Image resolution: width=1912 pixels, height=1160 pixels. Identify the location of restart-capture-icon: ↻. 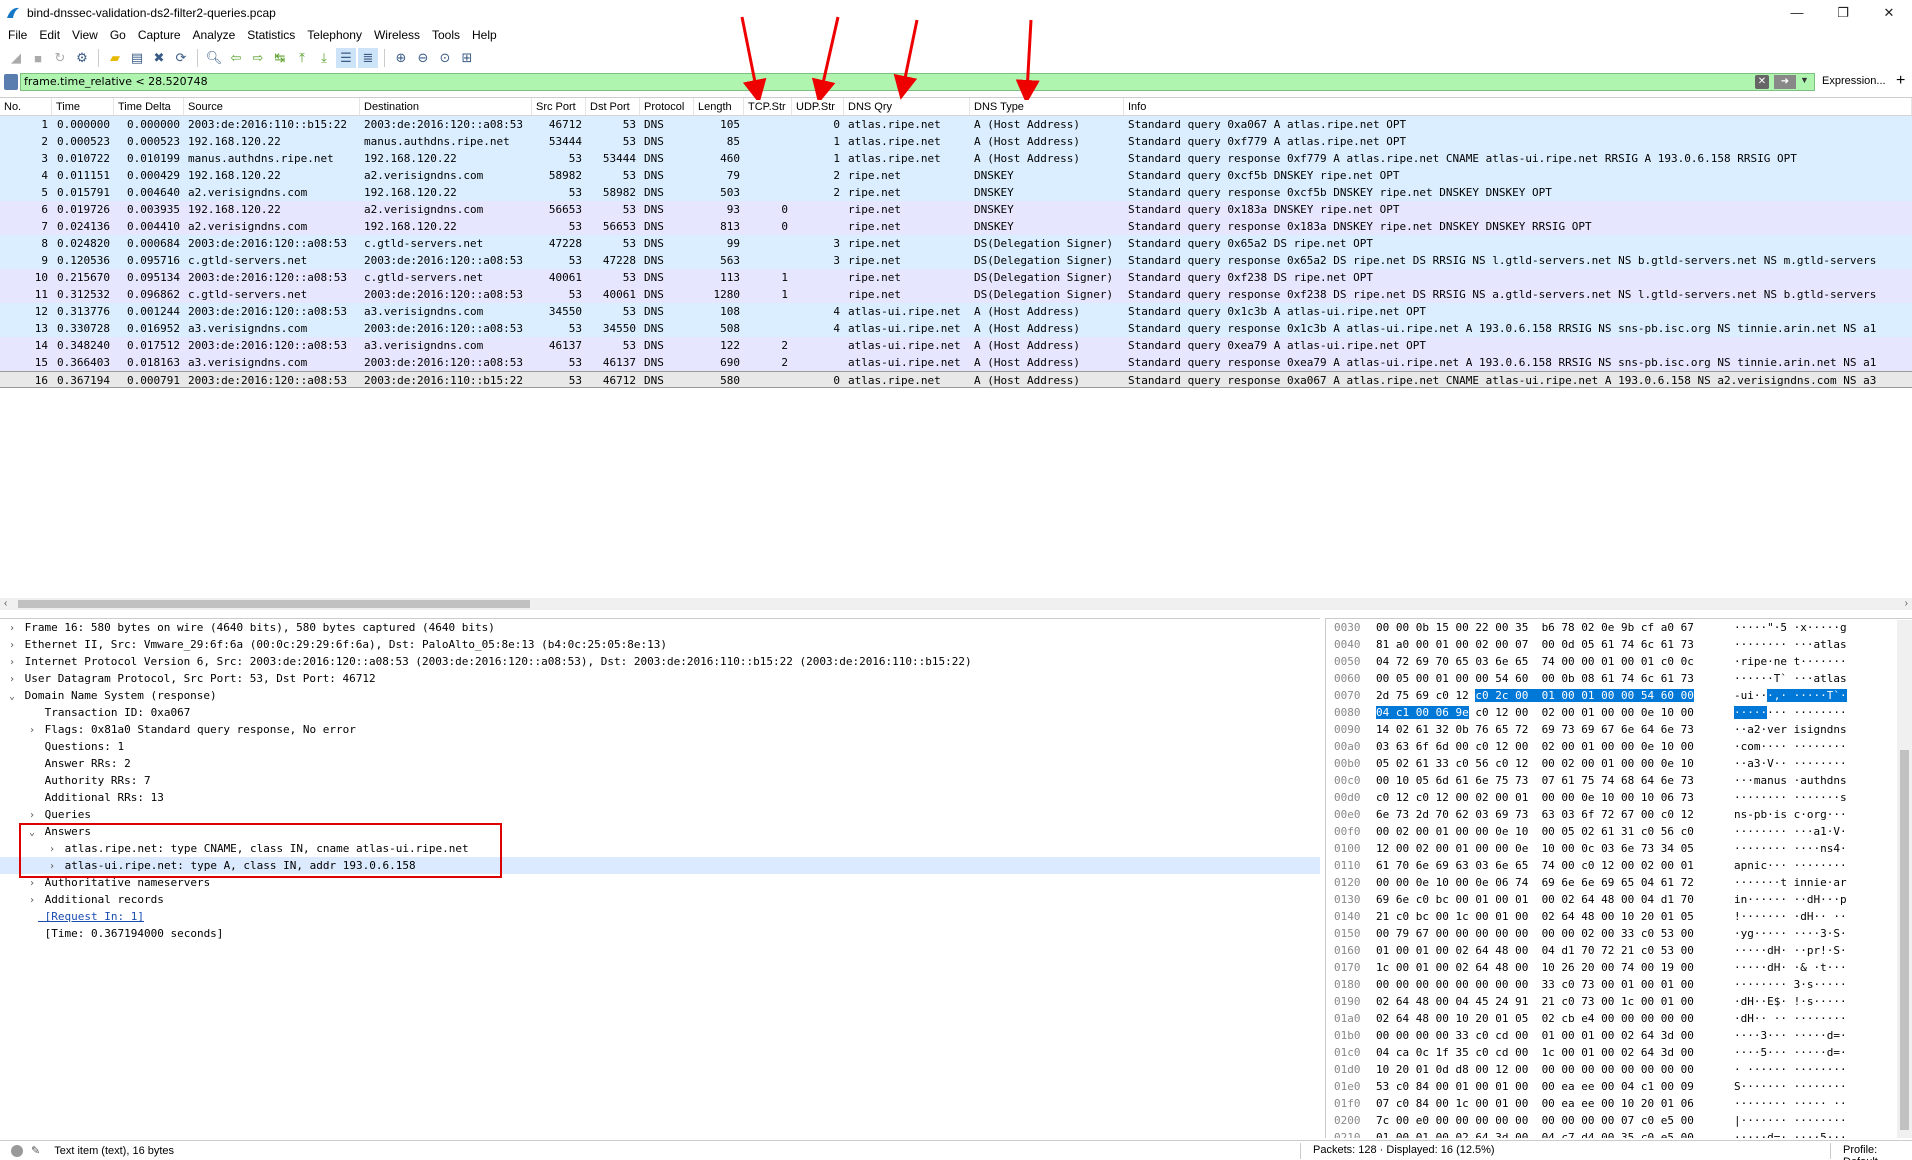
(60, 58).